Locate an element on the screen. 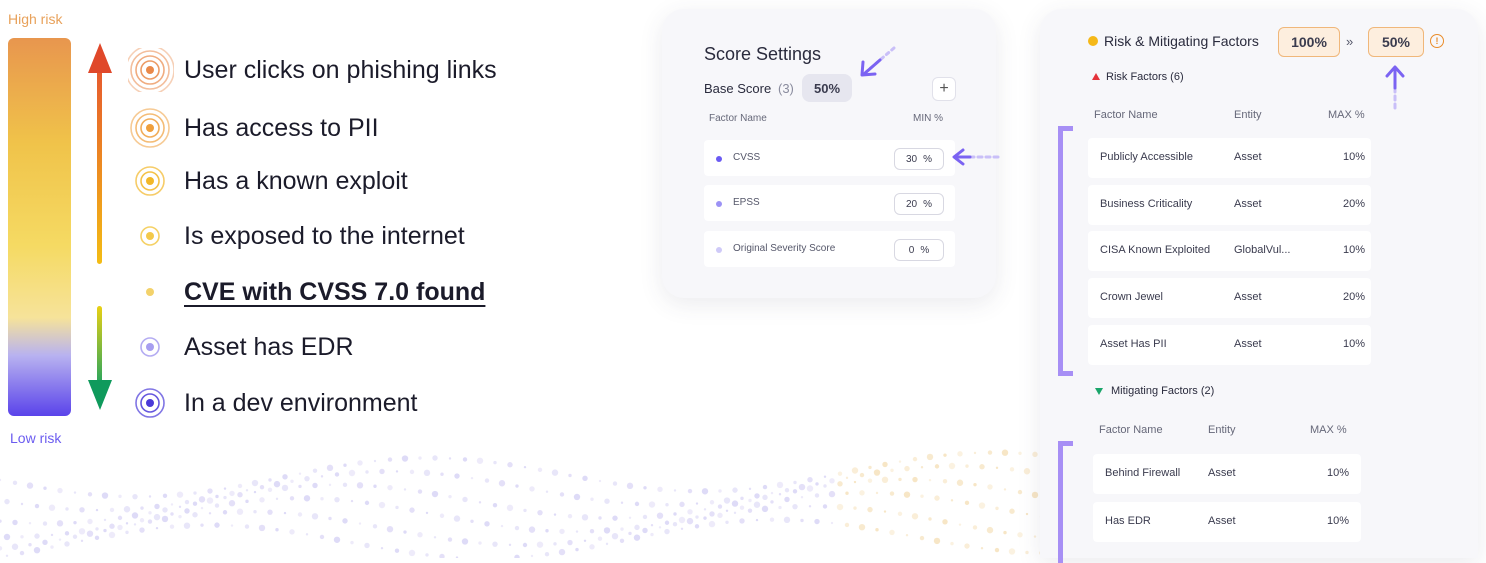  risk-factor-row: Asset Has PII Asset 10% is located at coordinates (1229, 345).